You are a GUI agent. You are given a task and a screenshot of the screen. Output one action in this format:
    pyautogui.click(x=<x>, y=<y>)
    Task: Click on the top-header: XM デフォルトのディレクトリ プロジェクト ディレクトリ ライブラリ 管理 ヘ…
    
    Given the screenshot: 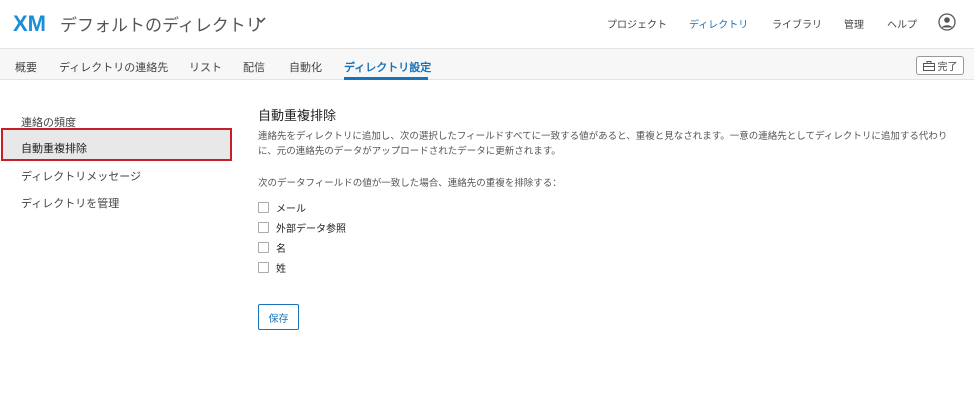 What is the action you would take?
    pyautogui.click(x=487, y=24)
    